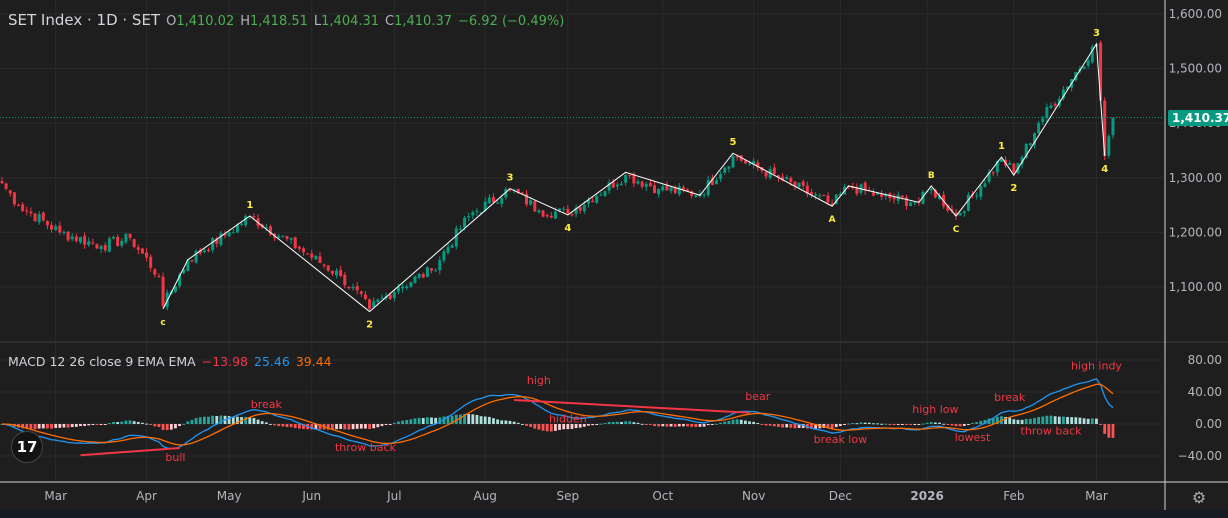 This screenshot has width=1228, height=518. What do you see at coordinates (1096, 33) in the screenshot?
I see `wave-label: 3` at bounding box center [1096, 33].